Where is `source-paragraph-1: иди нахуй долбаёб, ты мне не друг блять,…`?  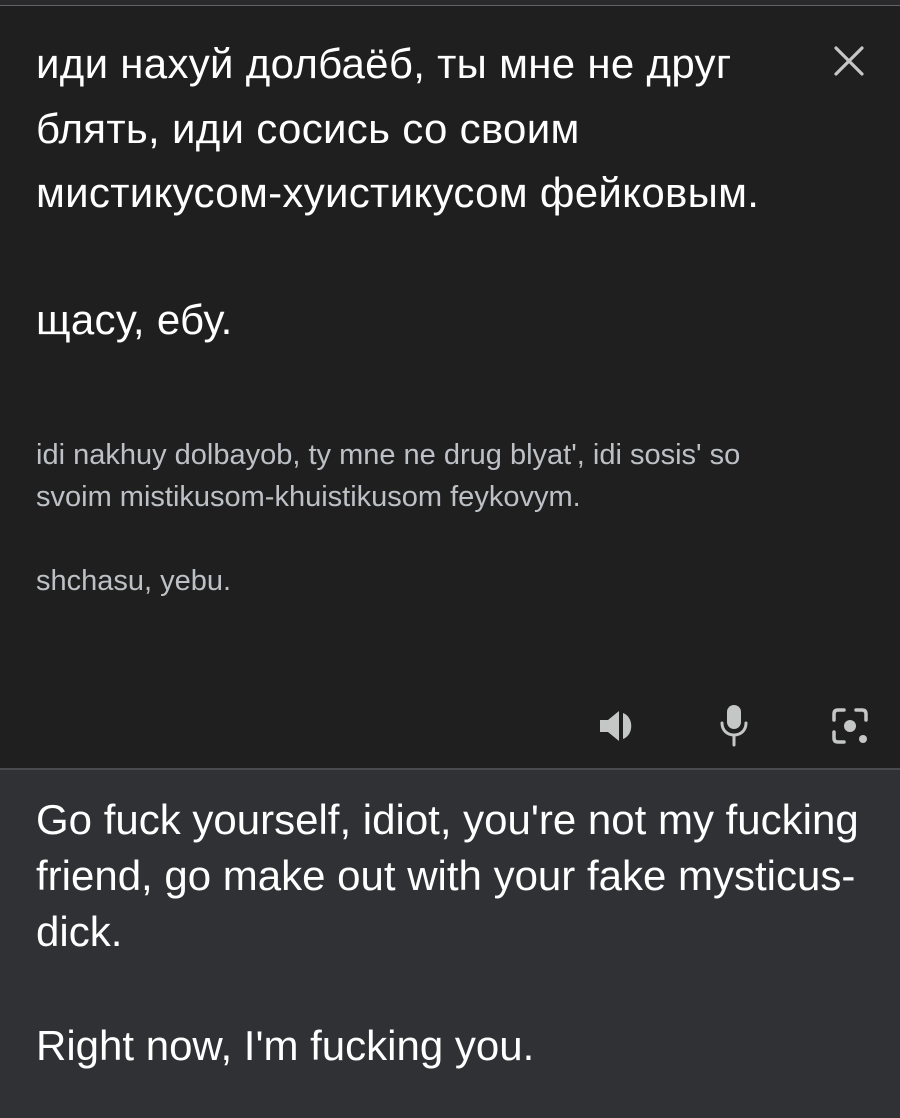 source-paragraph-1: иди нахуй долбаёб, ты мне не друг блять,… is located at coordinates (398, 128).